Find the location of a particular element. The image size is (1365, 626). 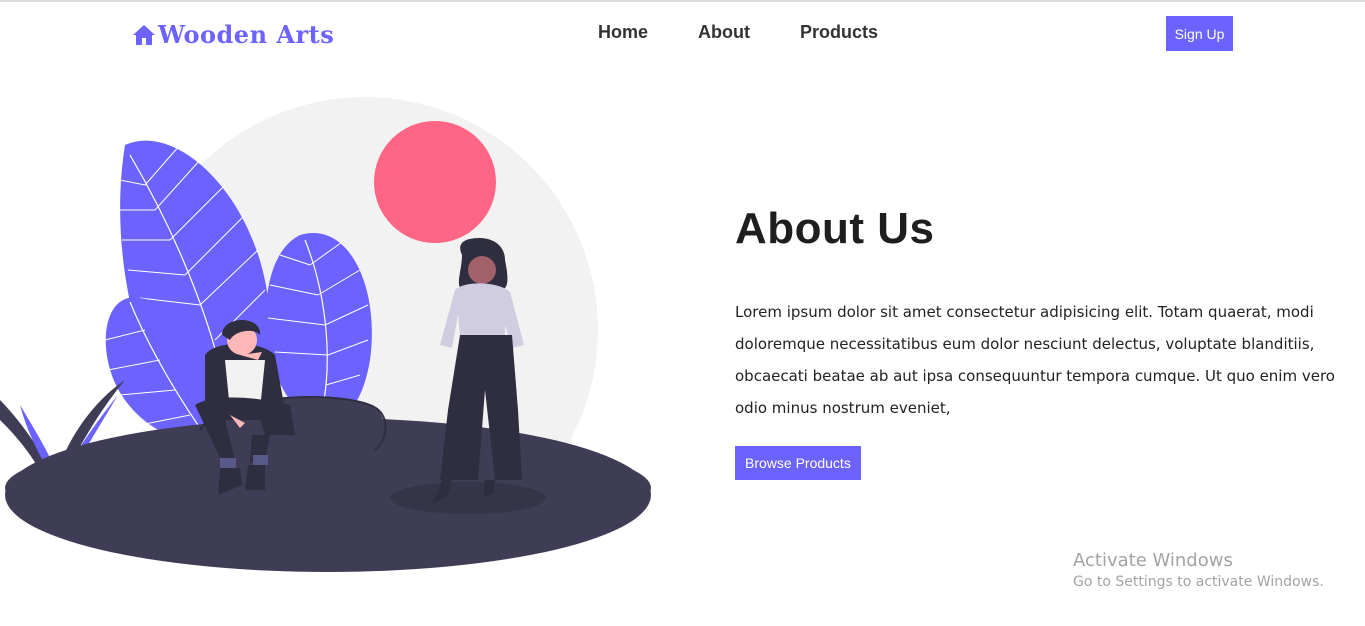

watermark-subtitle: Go to Settings to activate Windows. is located at coordinates (1198, 582).